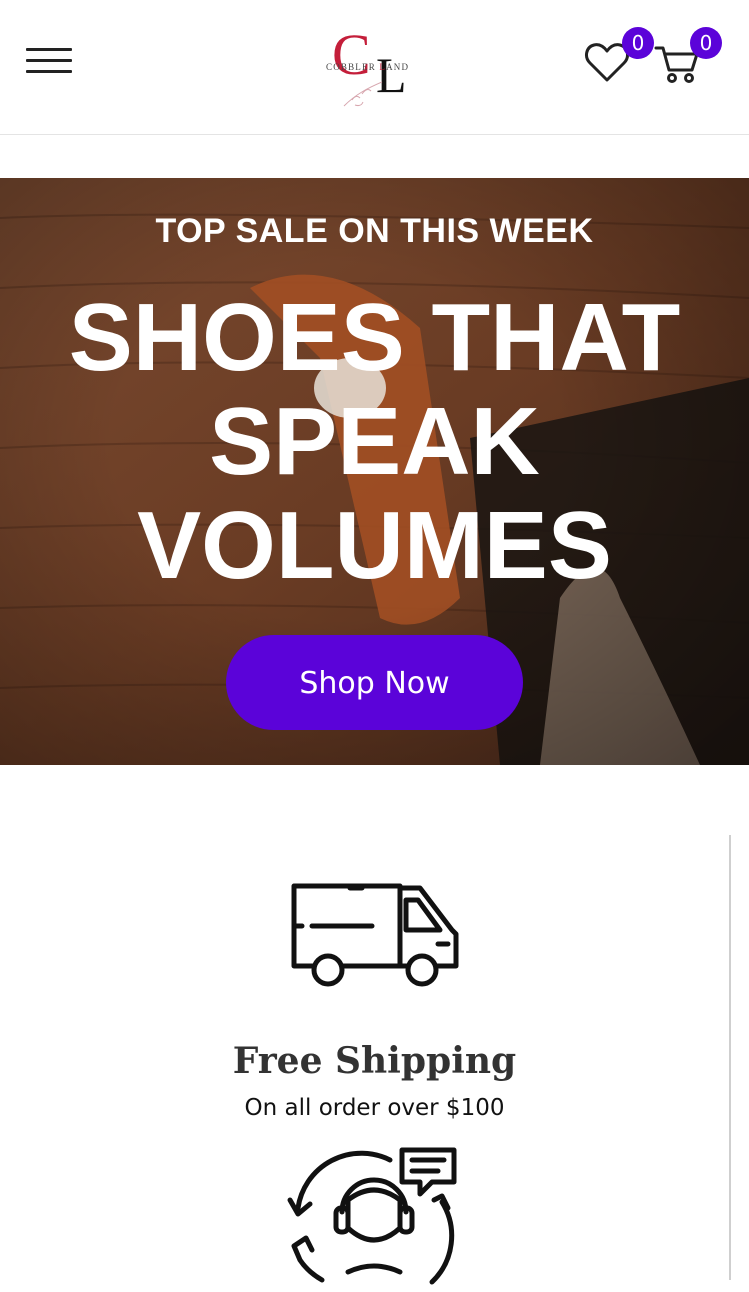 This screenshot has height=1292, width=749. Describe the element at coordinates (706, 43) in the screenshot. I see `cart-count-badge: 0` at that location.